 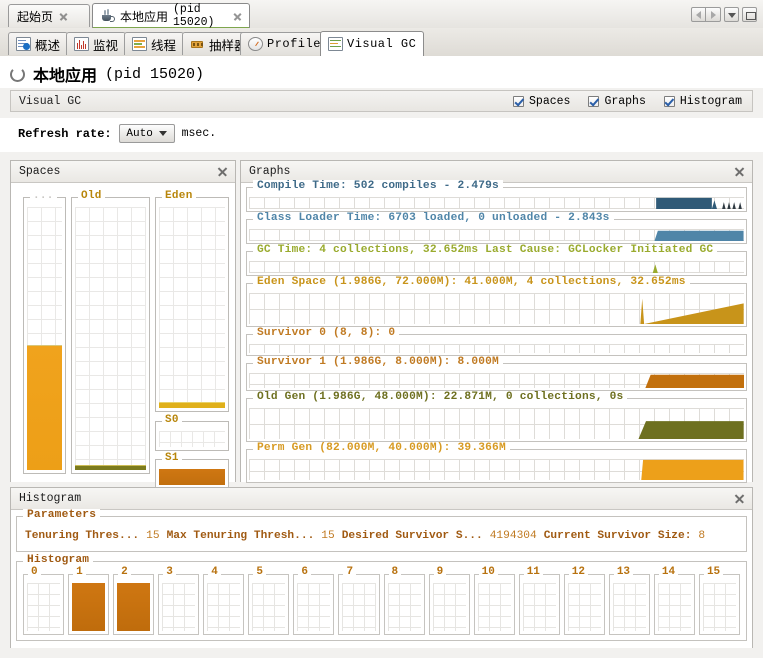 I want to click on histogram-cell: 7, so click(x=359, y=600).